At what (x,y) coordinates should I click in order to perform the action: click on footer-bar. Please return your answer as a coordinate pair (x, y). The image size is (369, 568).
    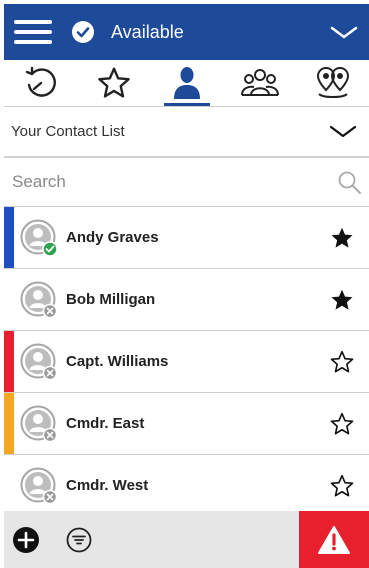
    Looking at the image, I should click on (186, 539).